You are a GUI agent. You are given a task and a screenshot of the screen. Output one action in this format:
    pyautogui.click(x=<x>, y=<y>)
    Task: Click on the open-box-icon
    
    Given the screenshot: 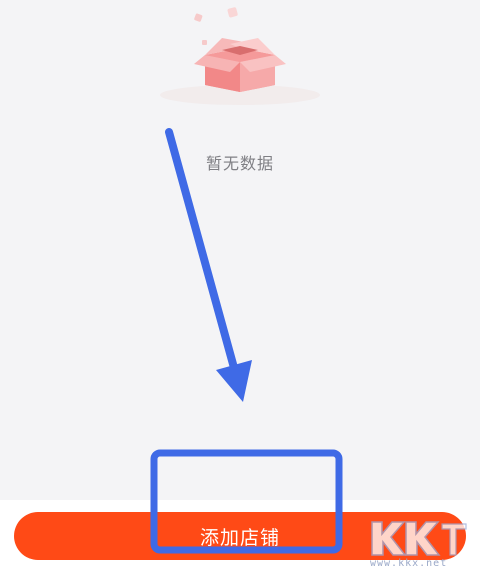 What is the action you would take?
    pyautogui.click(x=240, y=56)
    